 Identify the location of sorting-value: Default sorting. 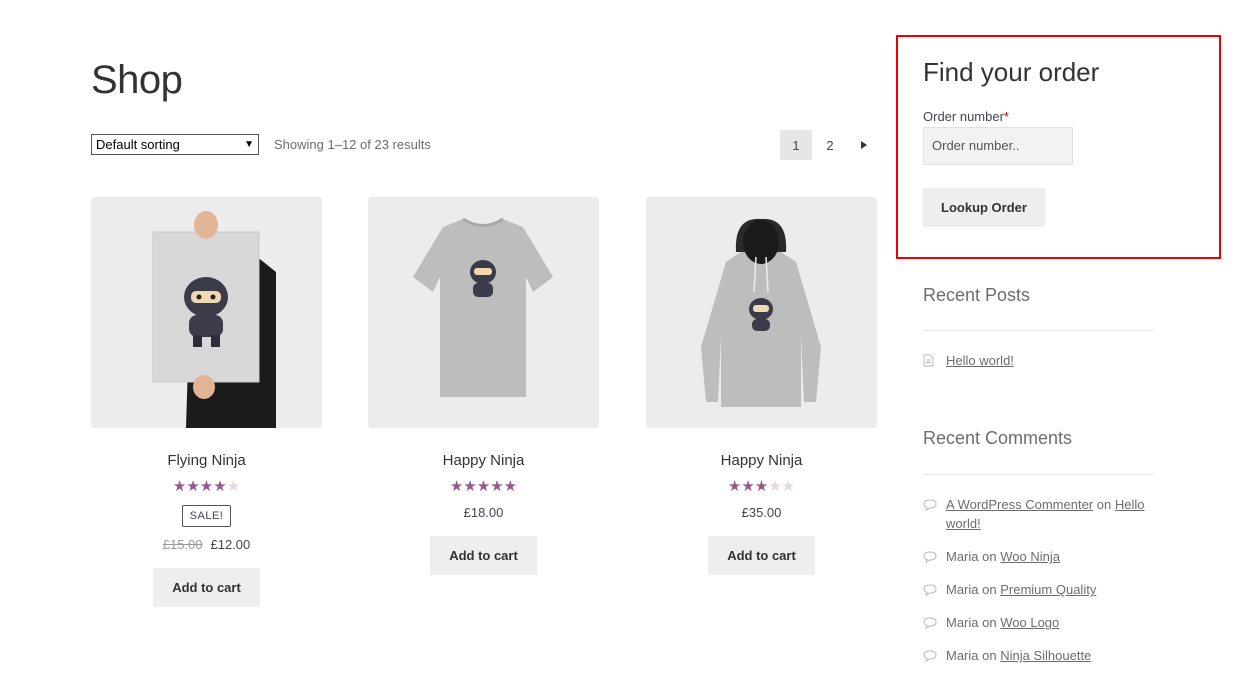
(138, 144).